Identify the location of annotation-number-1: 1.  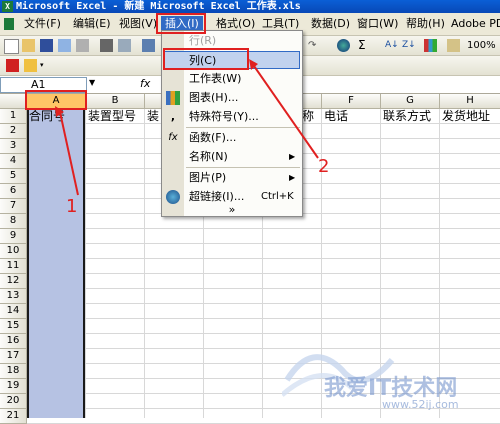
(72, 206).